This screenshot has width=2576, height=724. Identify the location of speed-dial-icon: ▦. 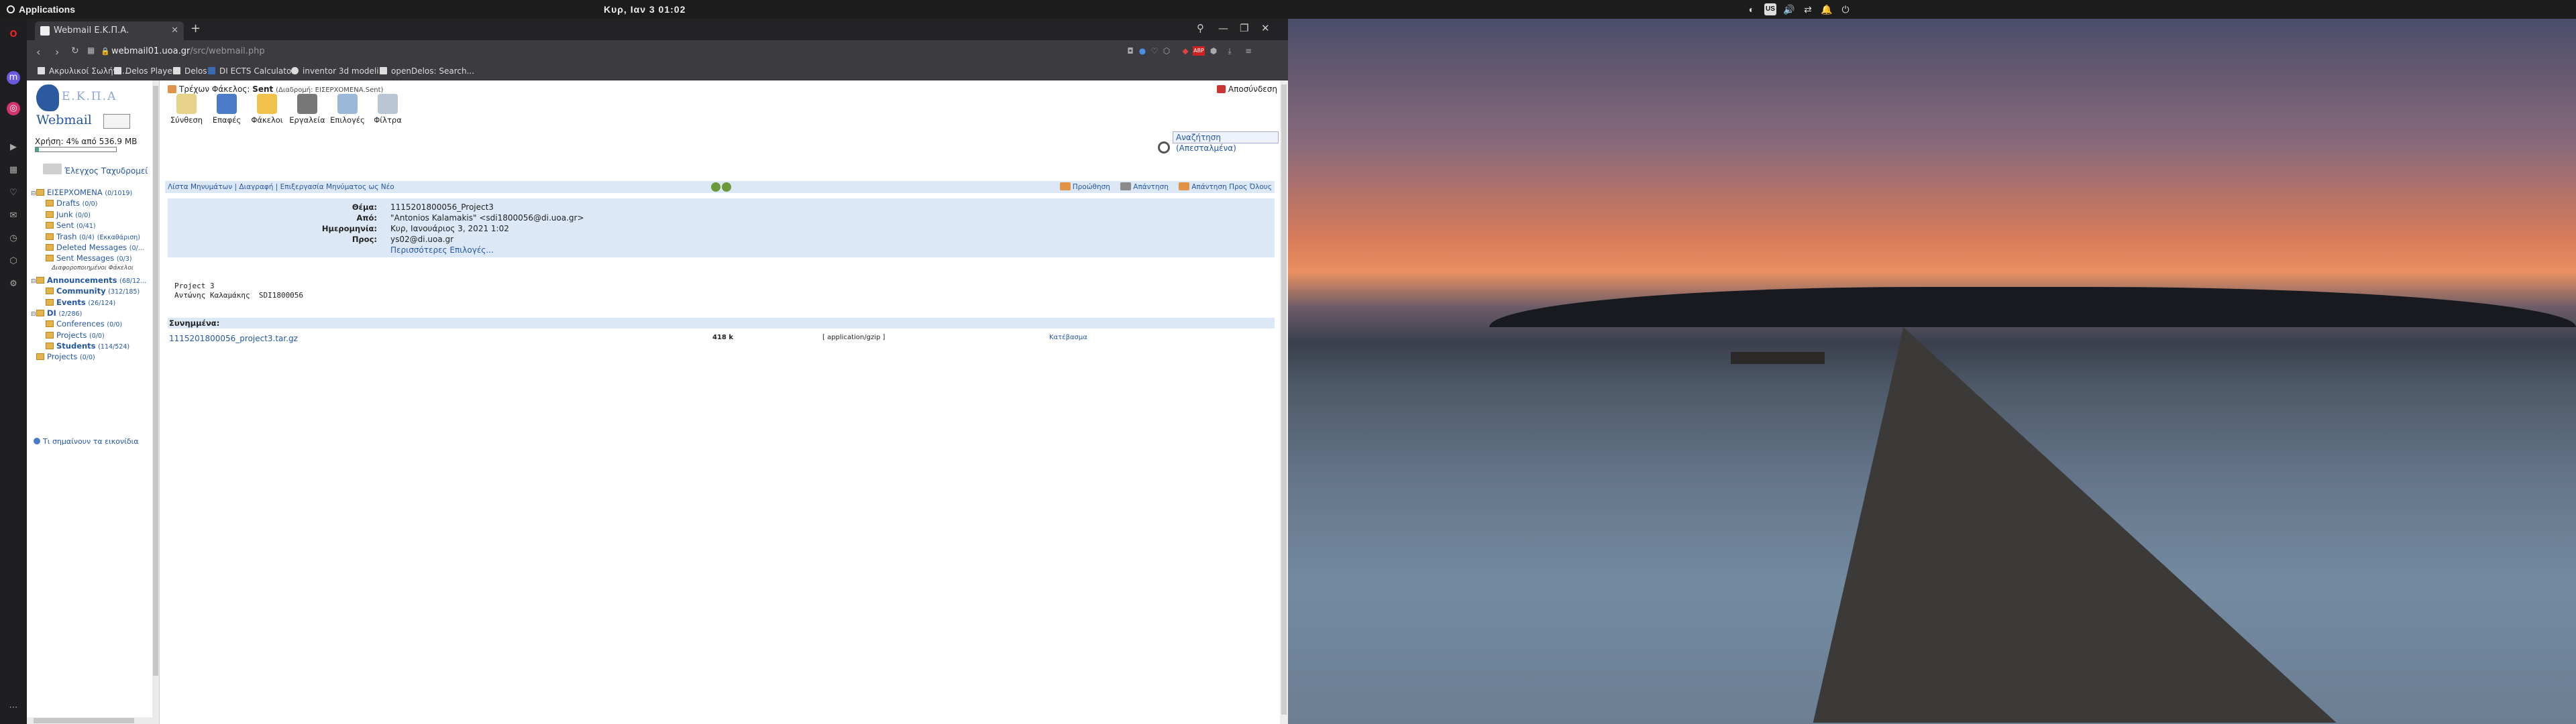
(13, 170).